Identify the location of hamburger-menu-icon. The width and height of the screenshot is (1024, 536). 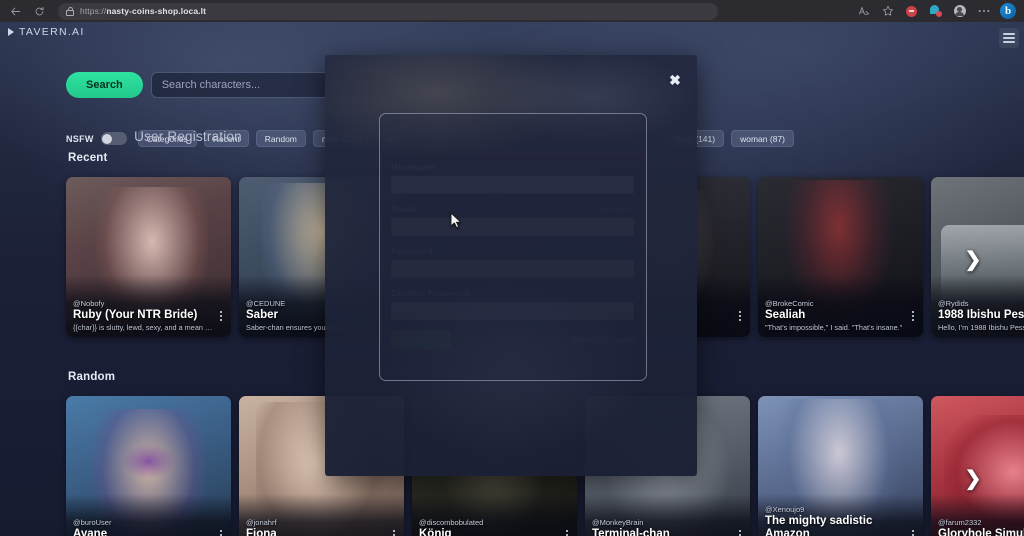
(1009, 38).